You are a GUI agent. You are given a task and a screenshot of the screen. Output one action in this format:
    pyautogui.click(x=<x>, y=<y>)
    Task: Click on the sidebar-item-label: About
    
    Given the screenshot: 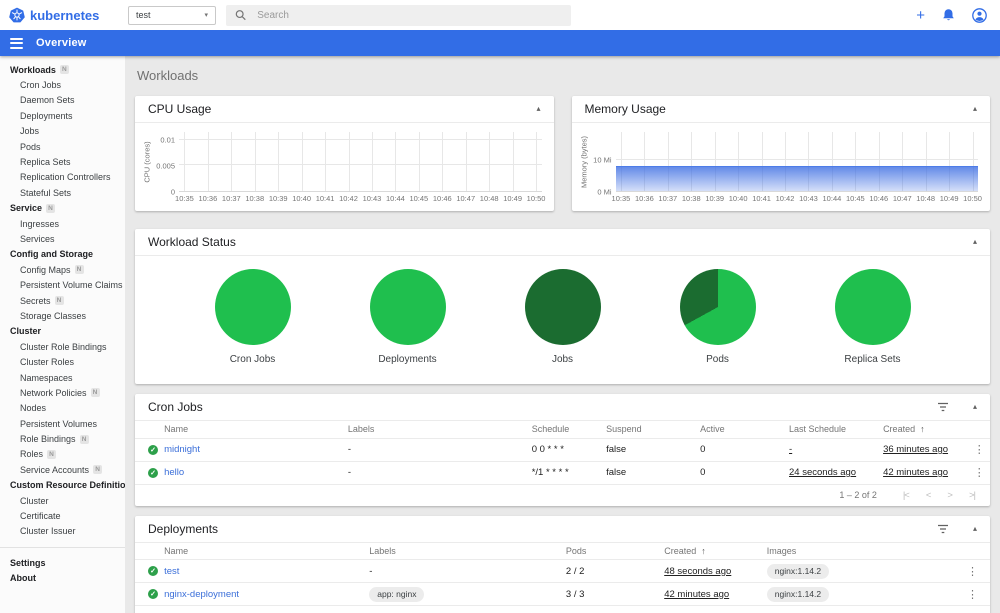 What is the action you would take?
    pyautogui.click(x=23, y=578)
    